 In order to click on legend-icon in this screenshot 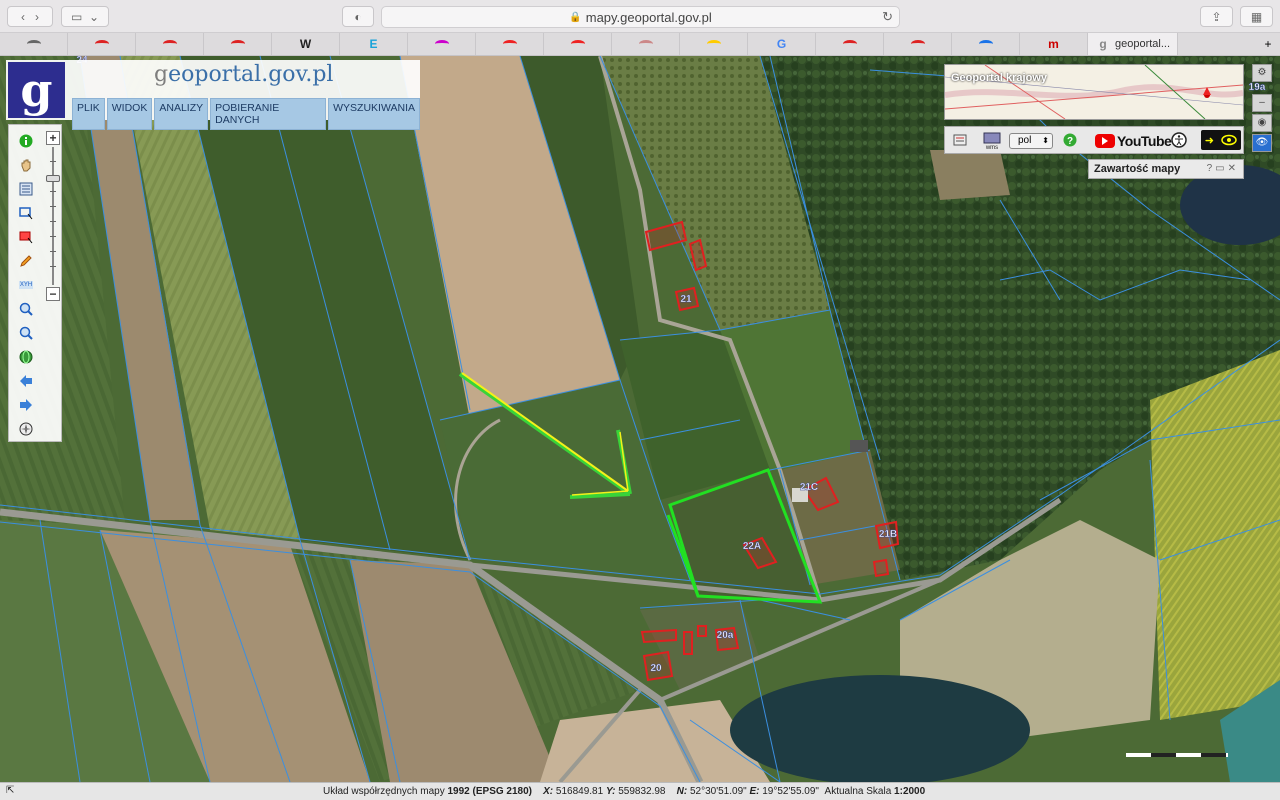, I will do `click(26, 189)`.